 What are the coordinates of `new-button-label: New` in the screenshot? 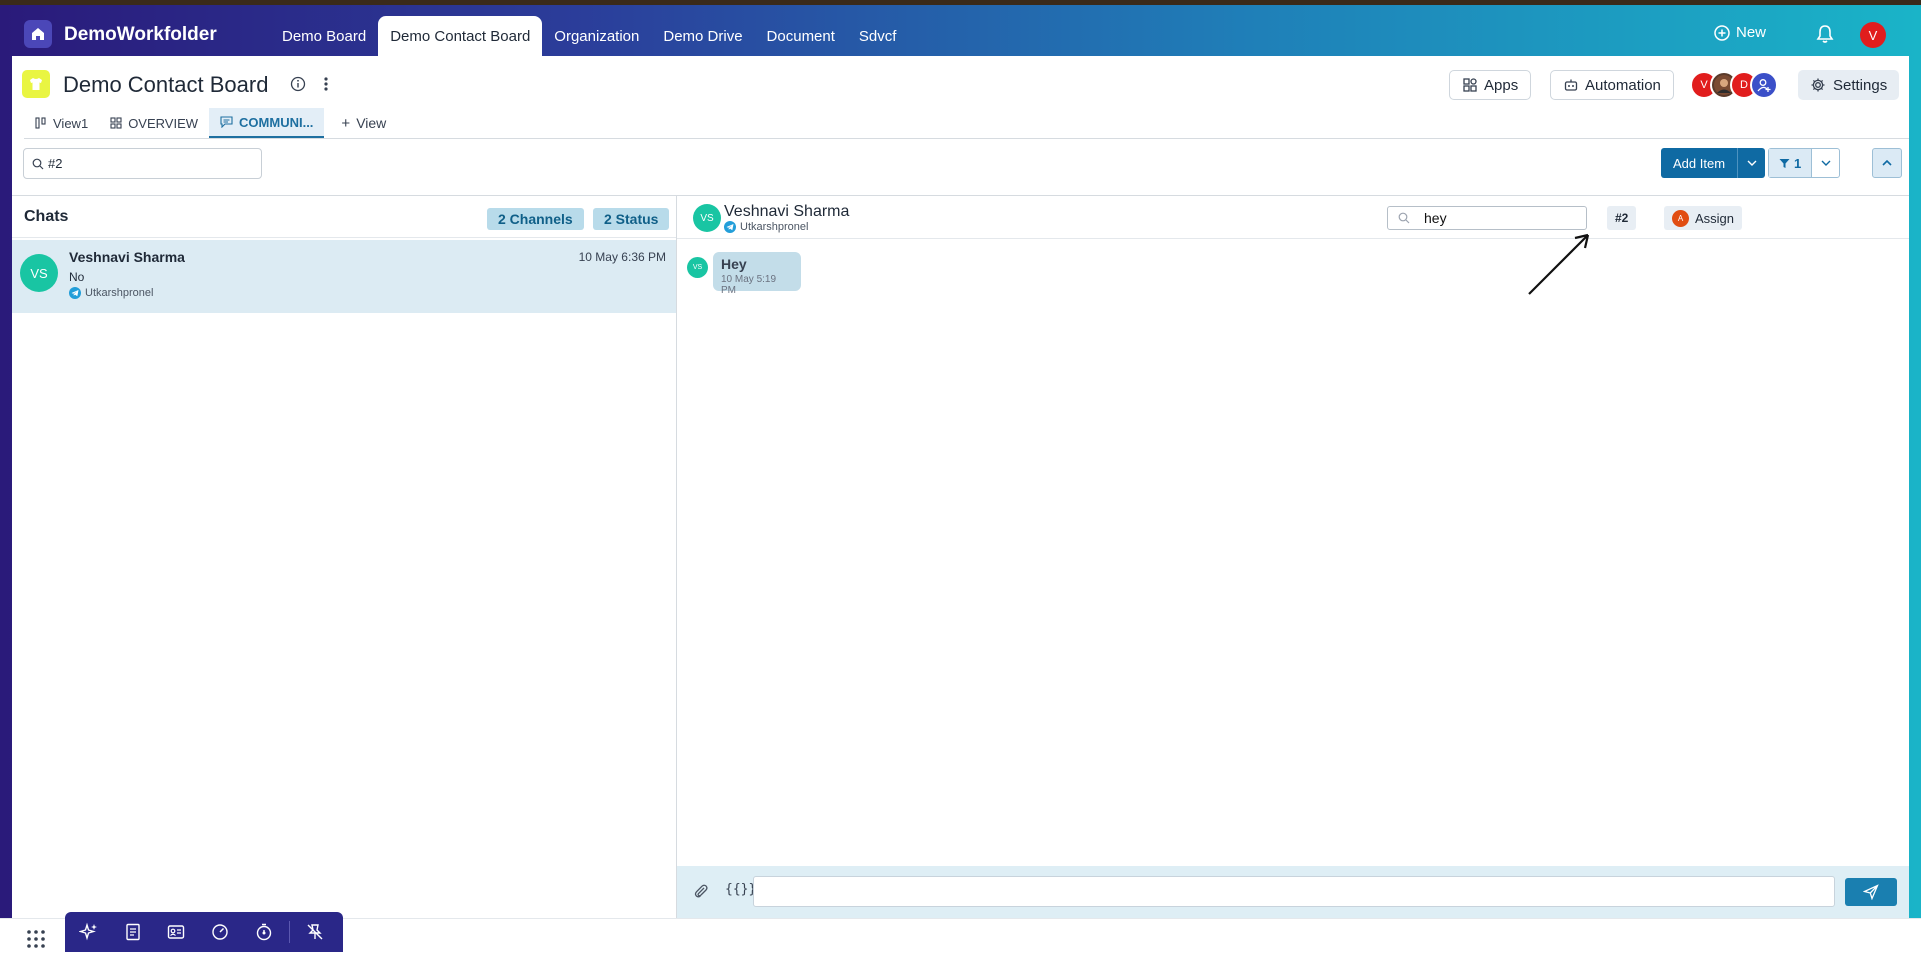 It's located at (1751, 32).